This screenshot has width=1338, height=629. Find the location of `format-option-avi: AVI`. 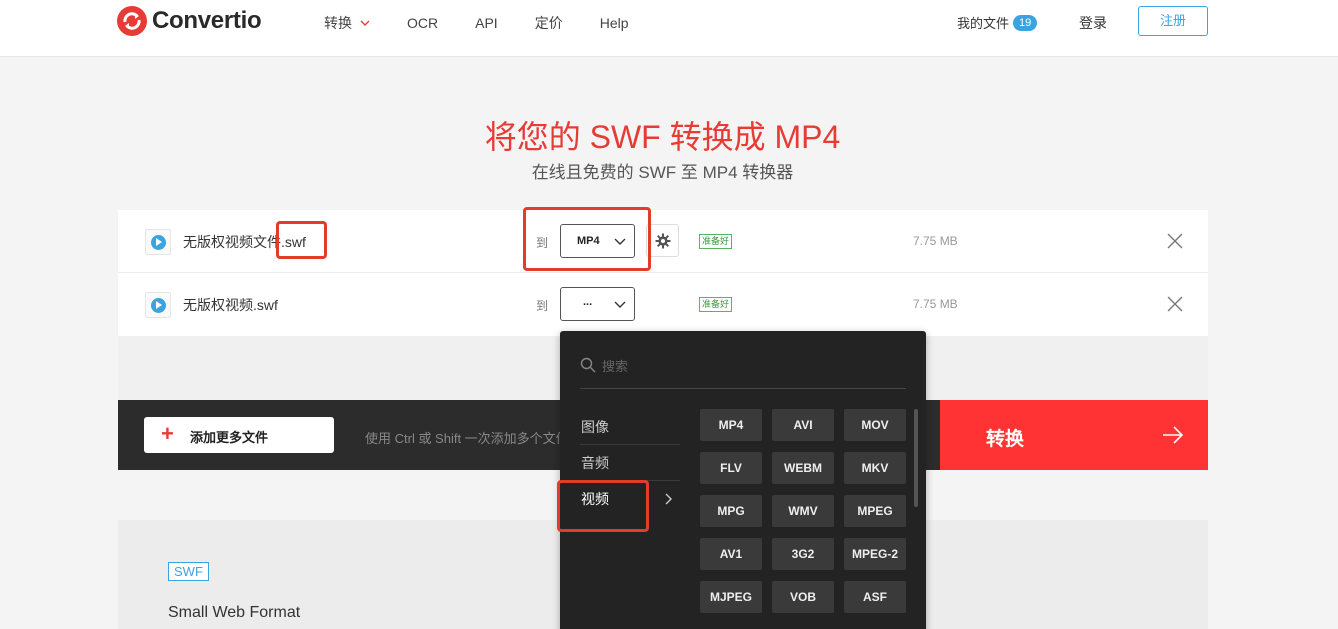

format-option-avi: AVI is located at coordinates (803, 425).